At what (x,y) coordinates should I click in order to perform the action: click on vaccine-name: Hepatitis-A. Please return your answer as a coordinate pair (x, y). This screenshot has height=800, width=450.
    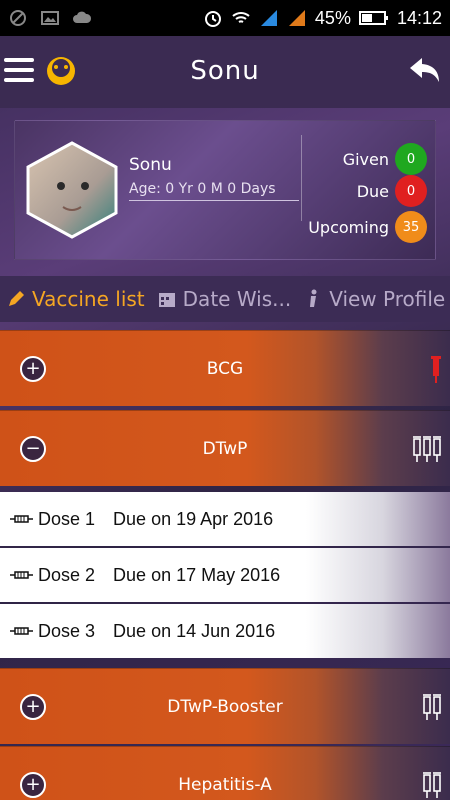
    Looking at the image, I should click on (225, 784).